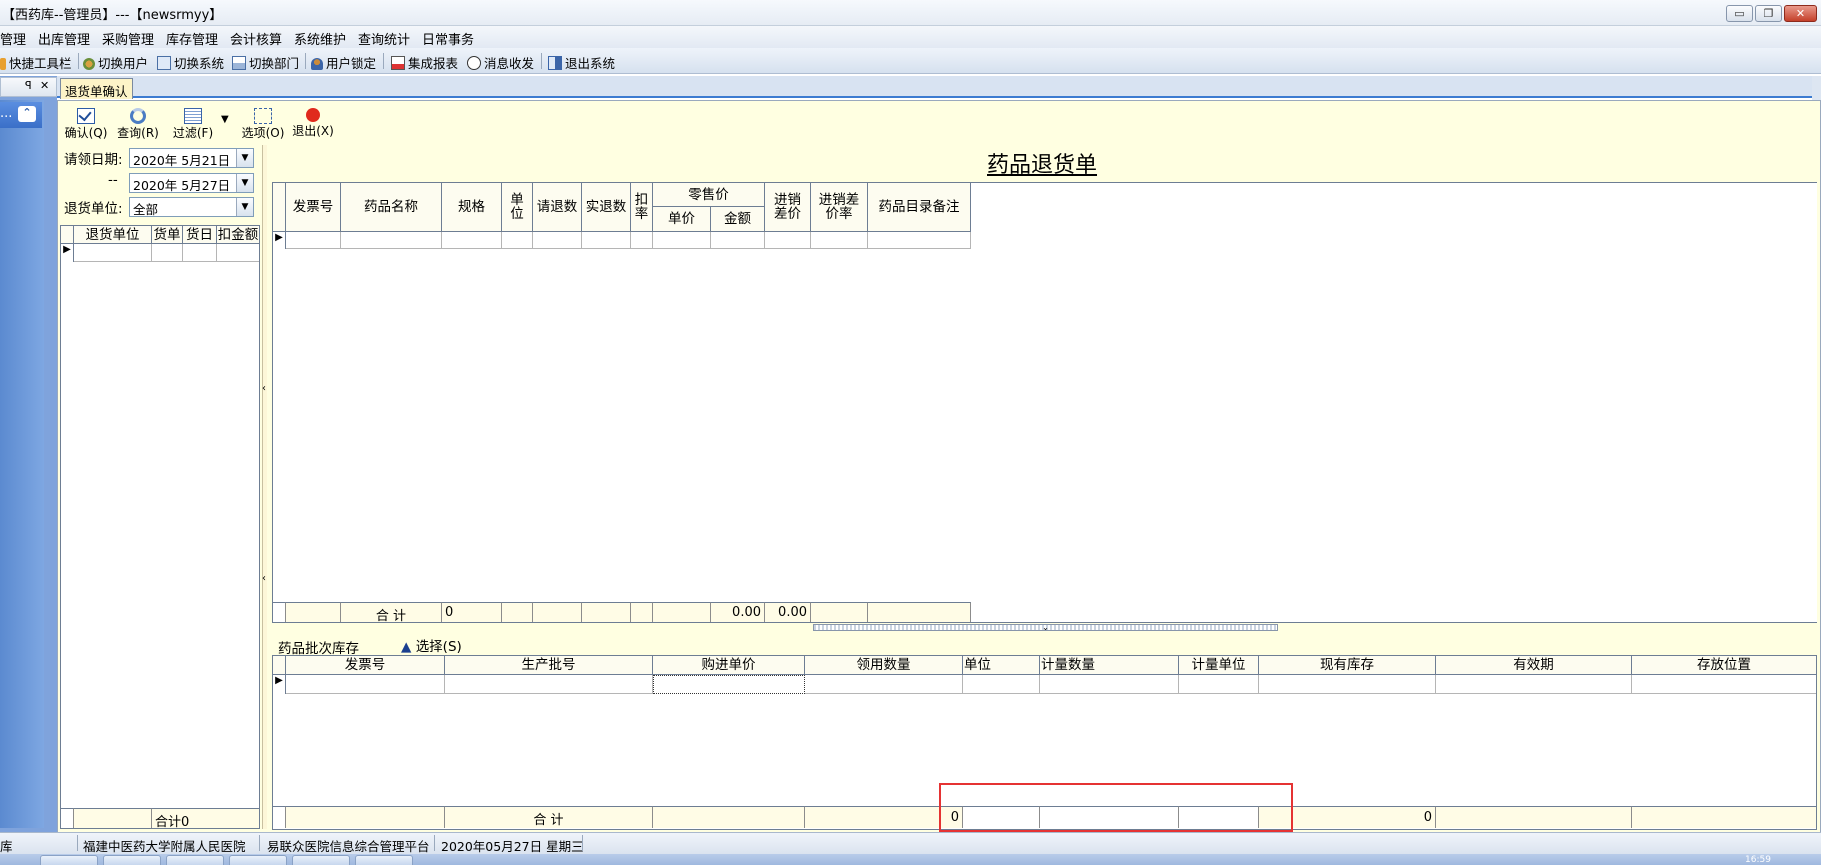 This screenshot has width=1821, height=865. I want to click on main-grid-header-group: 零售价, so click(709, 195).